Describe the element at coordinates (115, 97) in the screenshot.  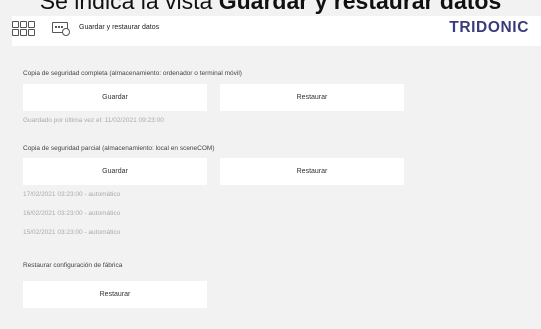
I see `full-backup-save-button: Guardar` at that location.